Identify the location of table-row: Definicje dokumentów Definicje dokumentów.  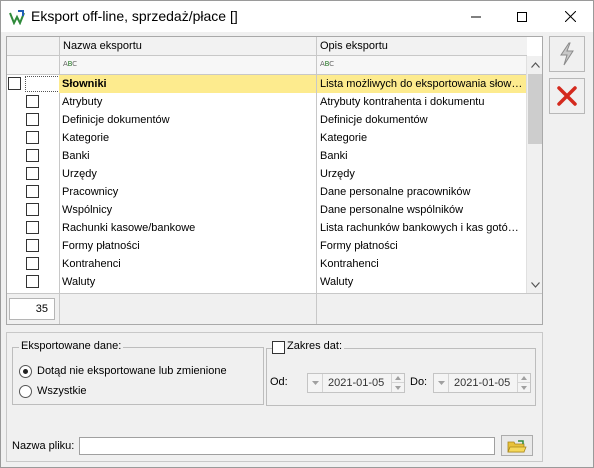
(267, 120).